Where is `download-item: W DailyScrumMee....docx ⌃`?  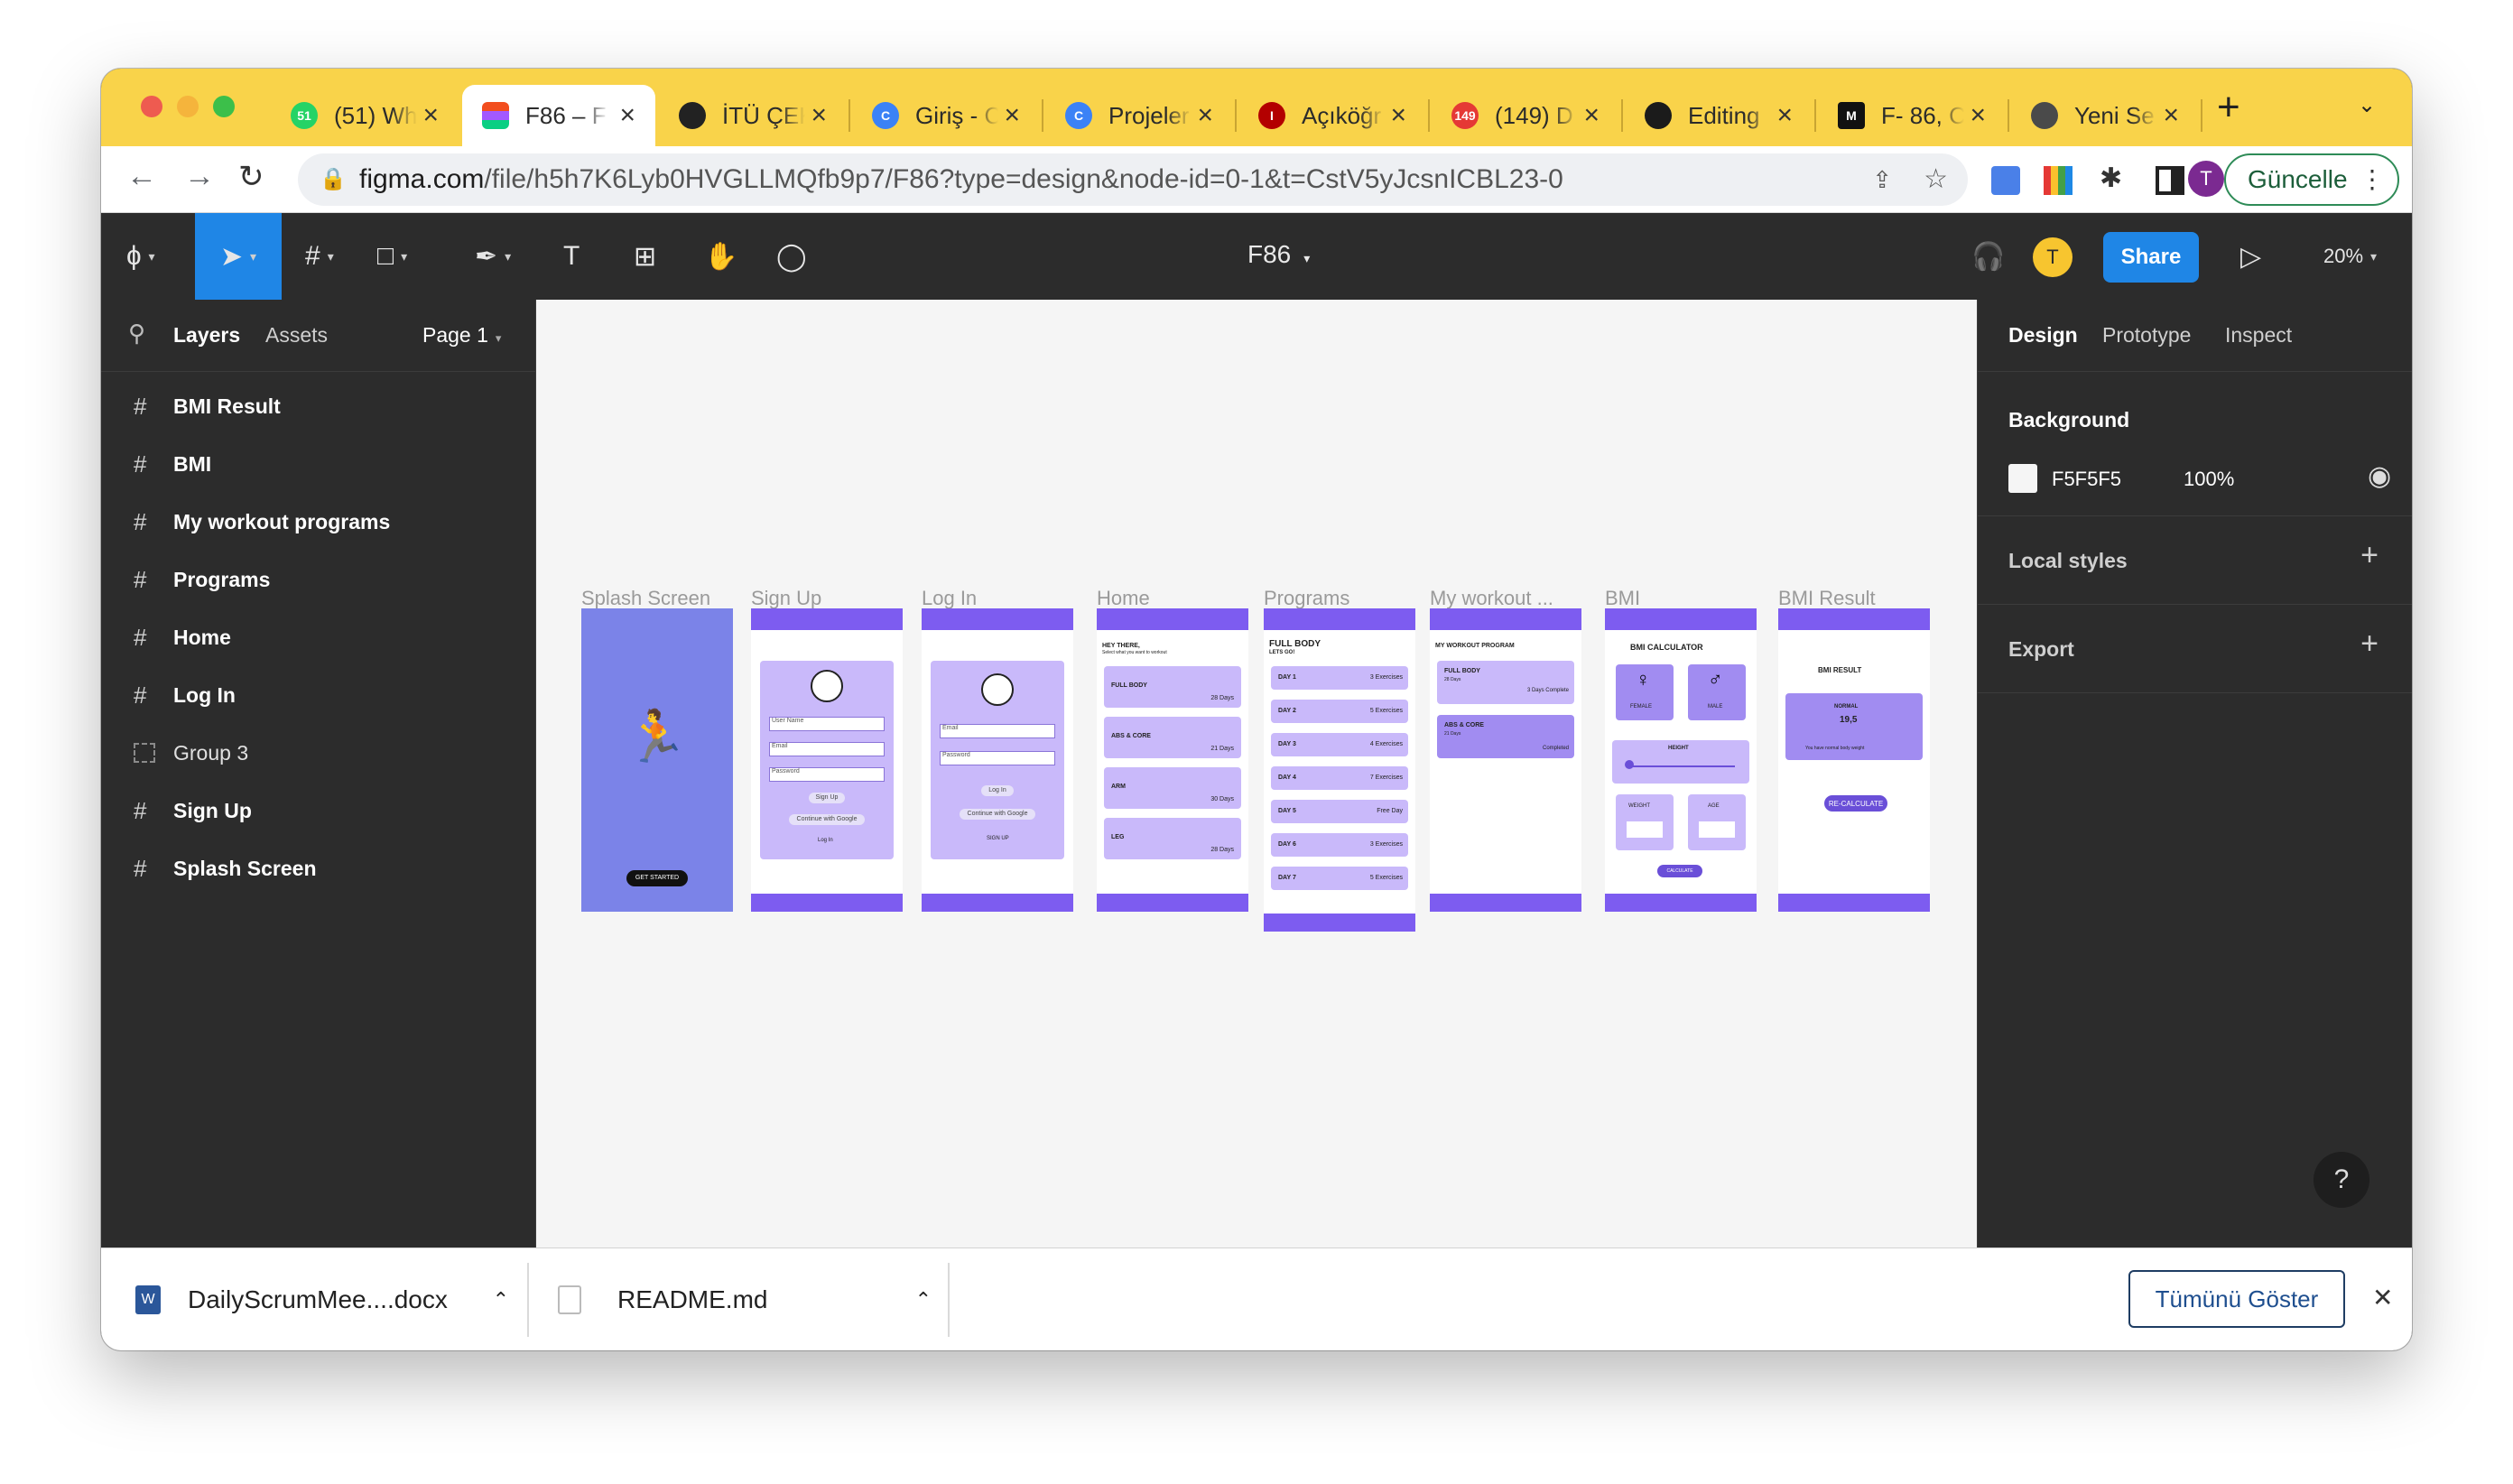
download-item: W DailyScrumMee....docx ⌃ is located at coordinates (334, 1299).